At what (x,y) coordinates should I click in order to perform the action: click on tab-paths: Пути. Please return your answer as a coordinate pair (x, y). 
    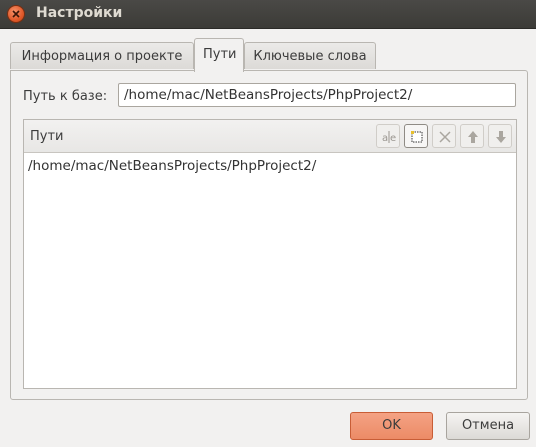
    Looking at the image, I should click on (219, 55).